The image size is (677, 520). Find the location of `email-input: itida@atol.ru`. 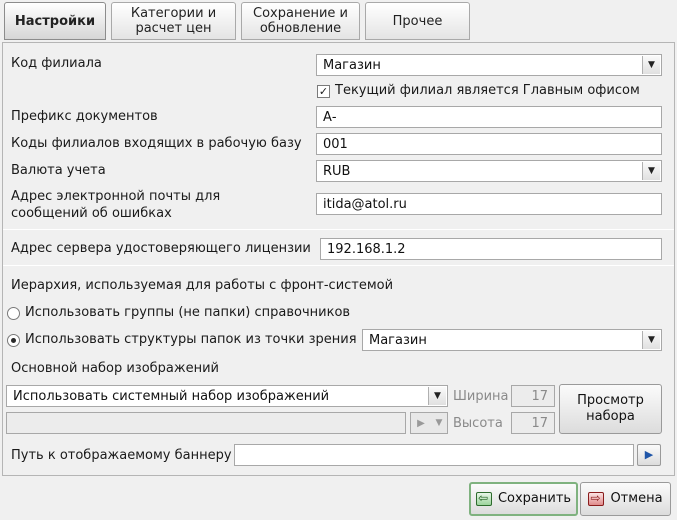

email-input: itida@atol.ru is located at coordinates (489, 204).